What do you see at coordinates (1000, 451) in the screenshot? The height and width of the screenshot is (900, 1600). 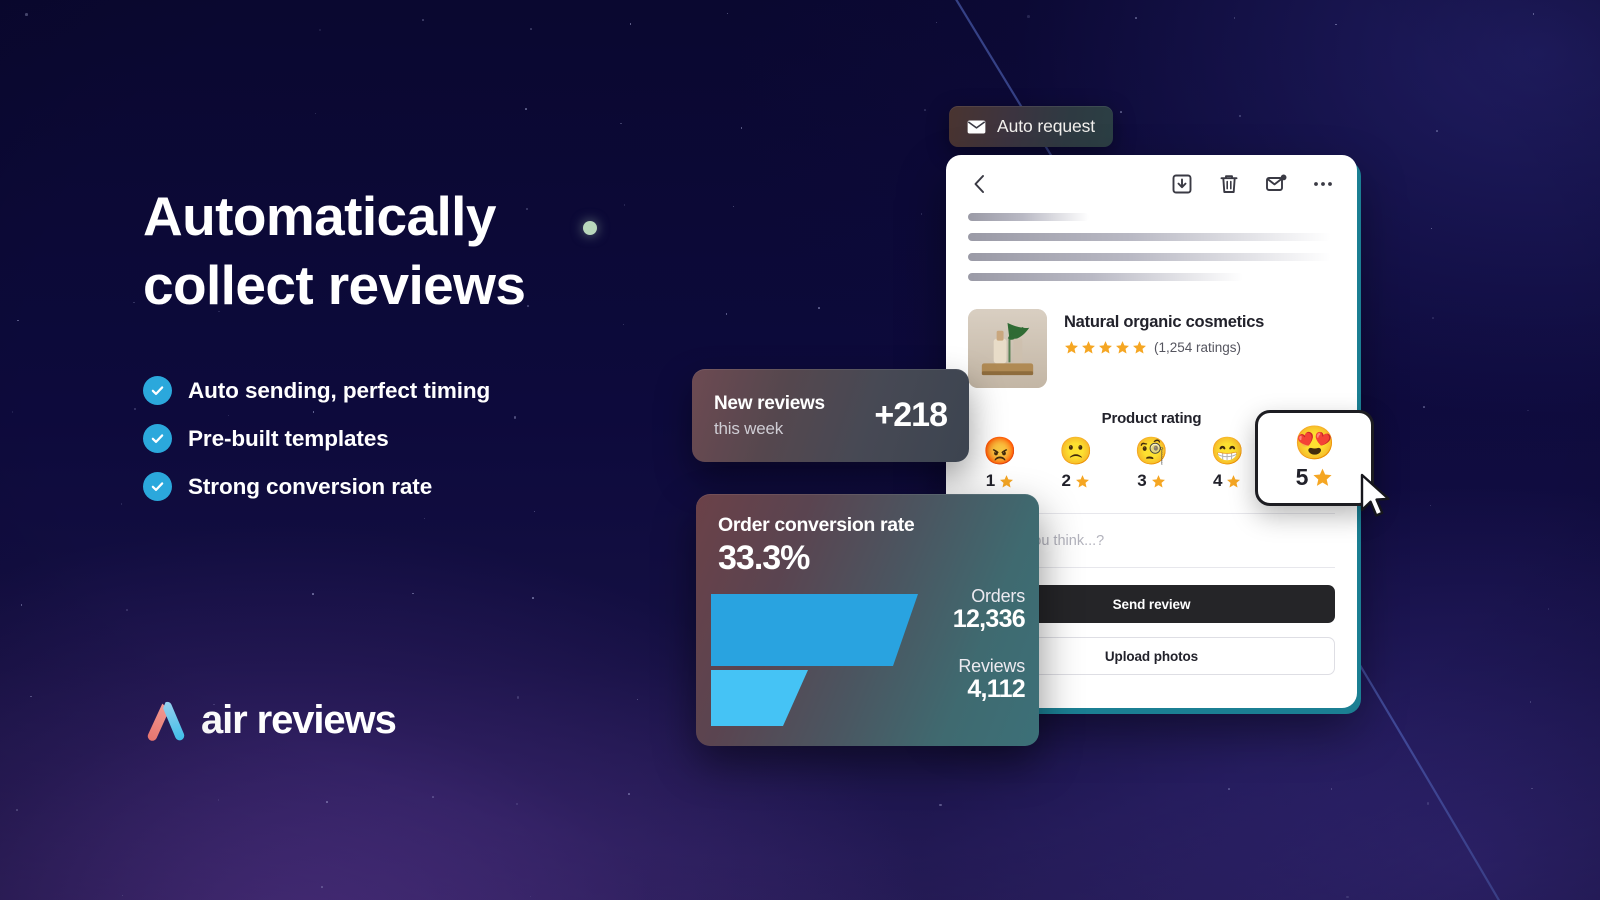 I see `angry-face-emoji: 😡` at bounding box center [1000, 451].